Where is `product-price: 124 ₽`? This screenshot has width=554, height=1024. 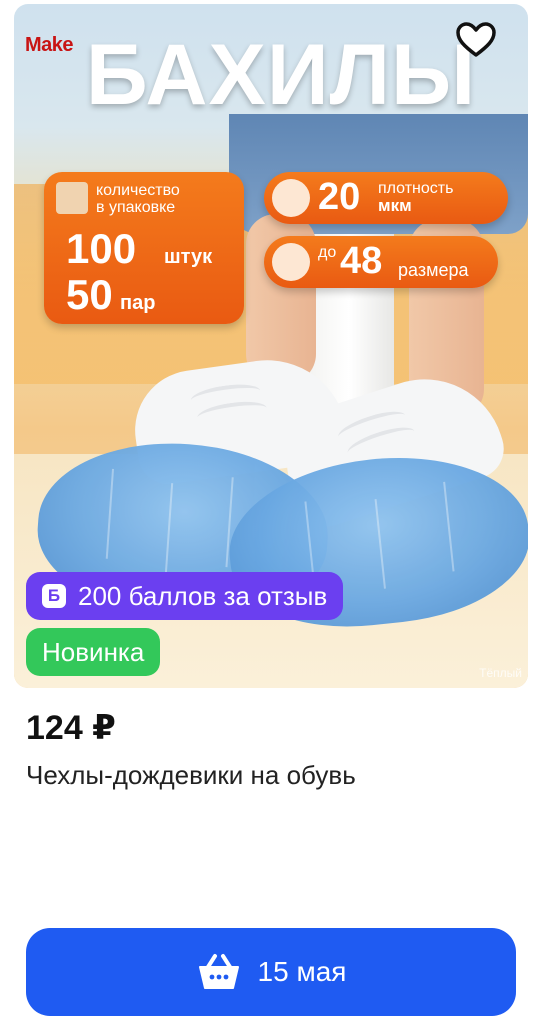
product-price: 124 ₽ is located at coordinates (71, 728).